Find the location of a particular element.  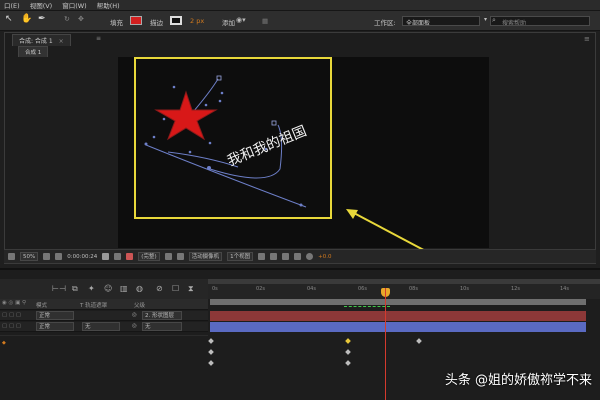

workspace-select: 全部面板 is located at coordinates (441, 21).